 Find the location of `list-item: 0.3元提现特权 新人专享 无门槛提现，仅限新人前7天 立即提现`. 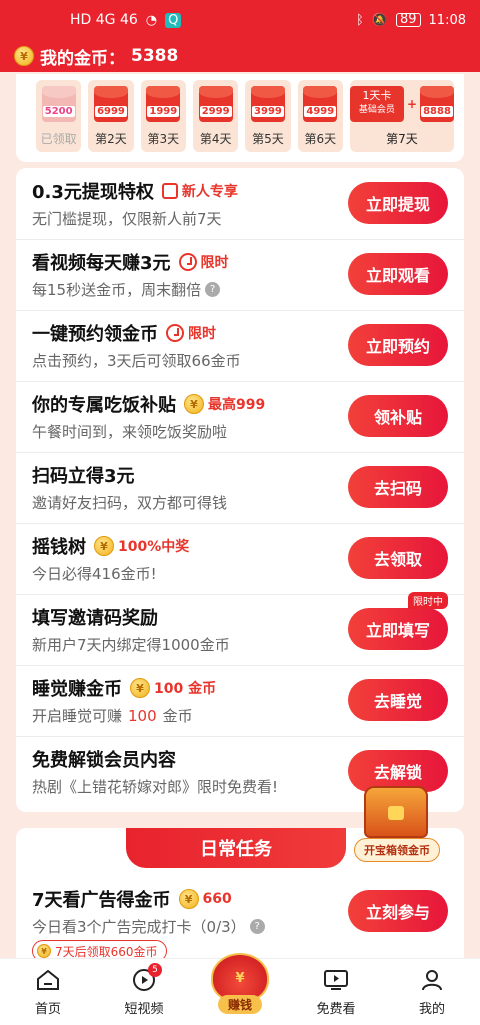

list-item: 0.3元提现特权 新人专享 无门槛提现，仅限新人前7天 立即提现 is located at coordinates (240, 204).